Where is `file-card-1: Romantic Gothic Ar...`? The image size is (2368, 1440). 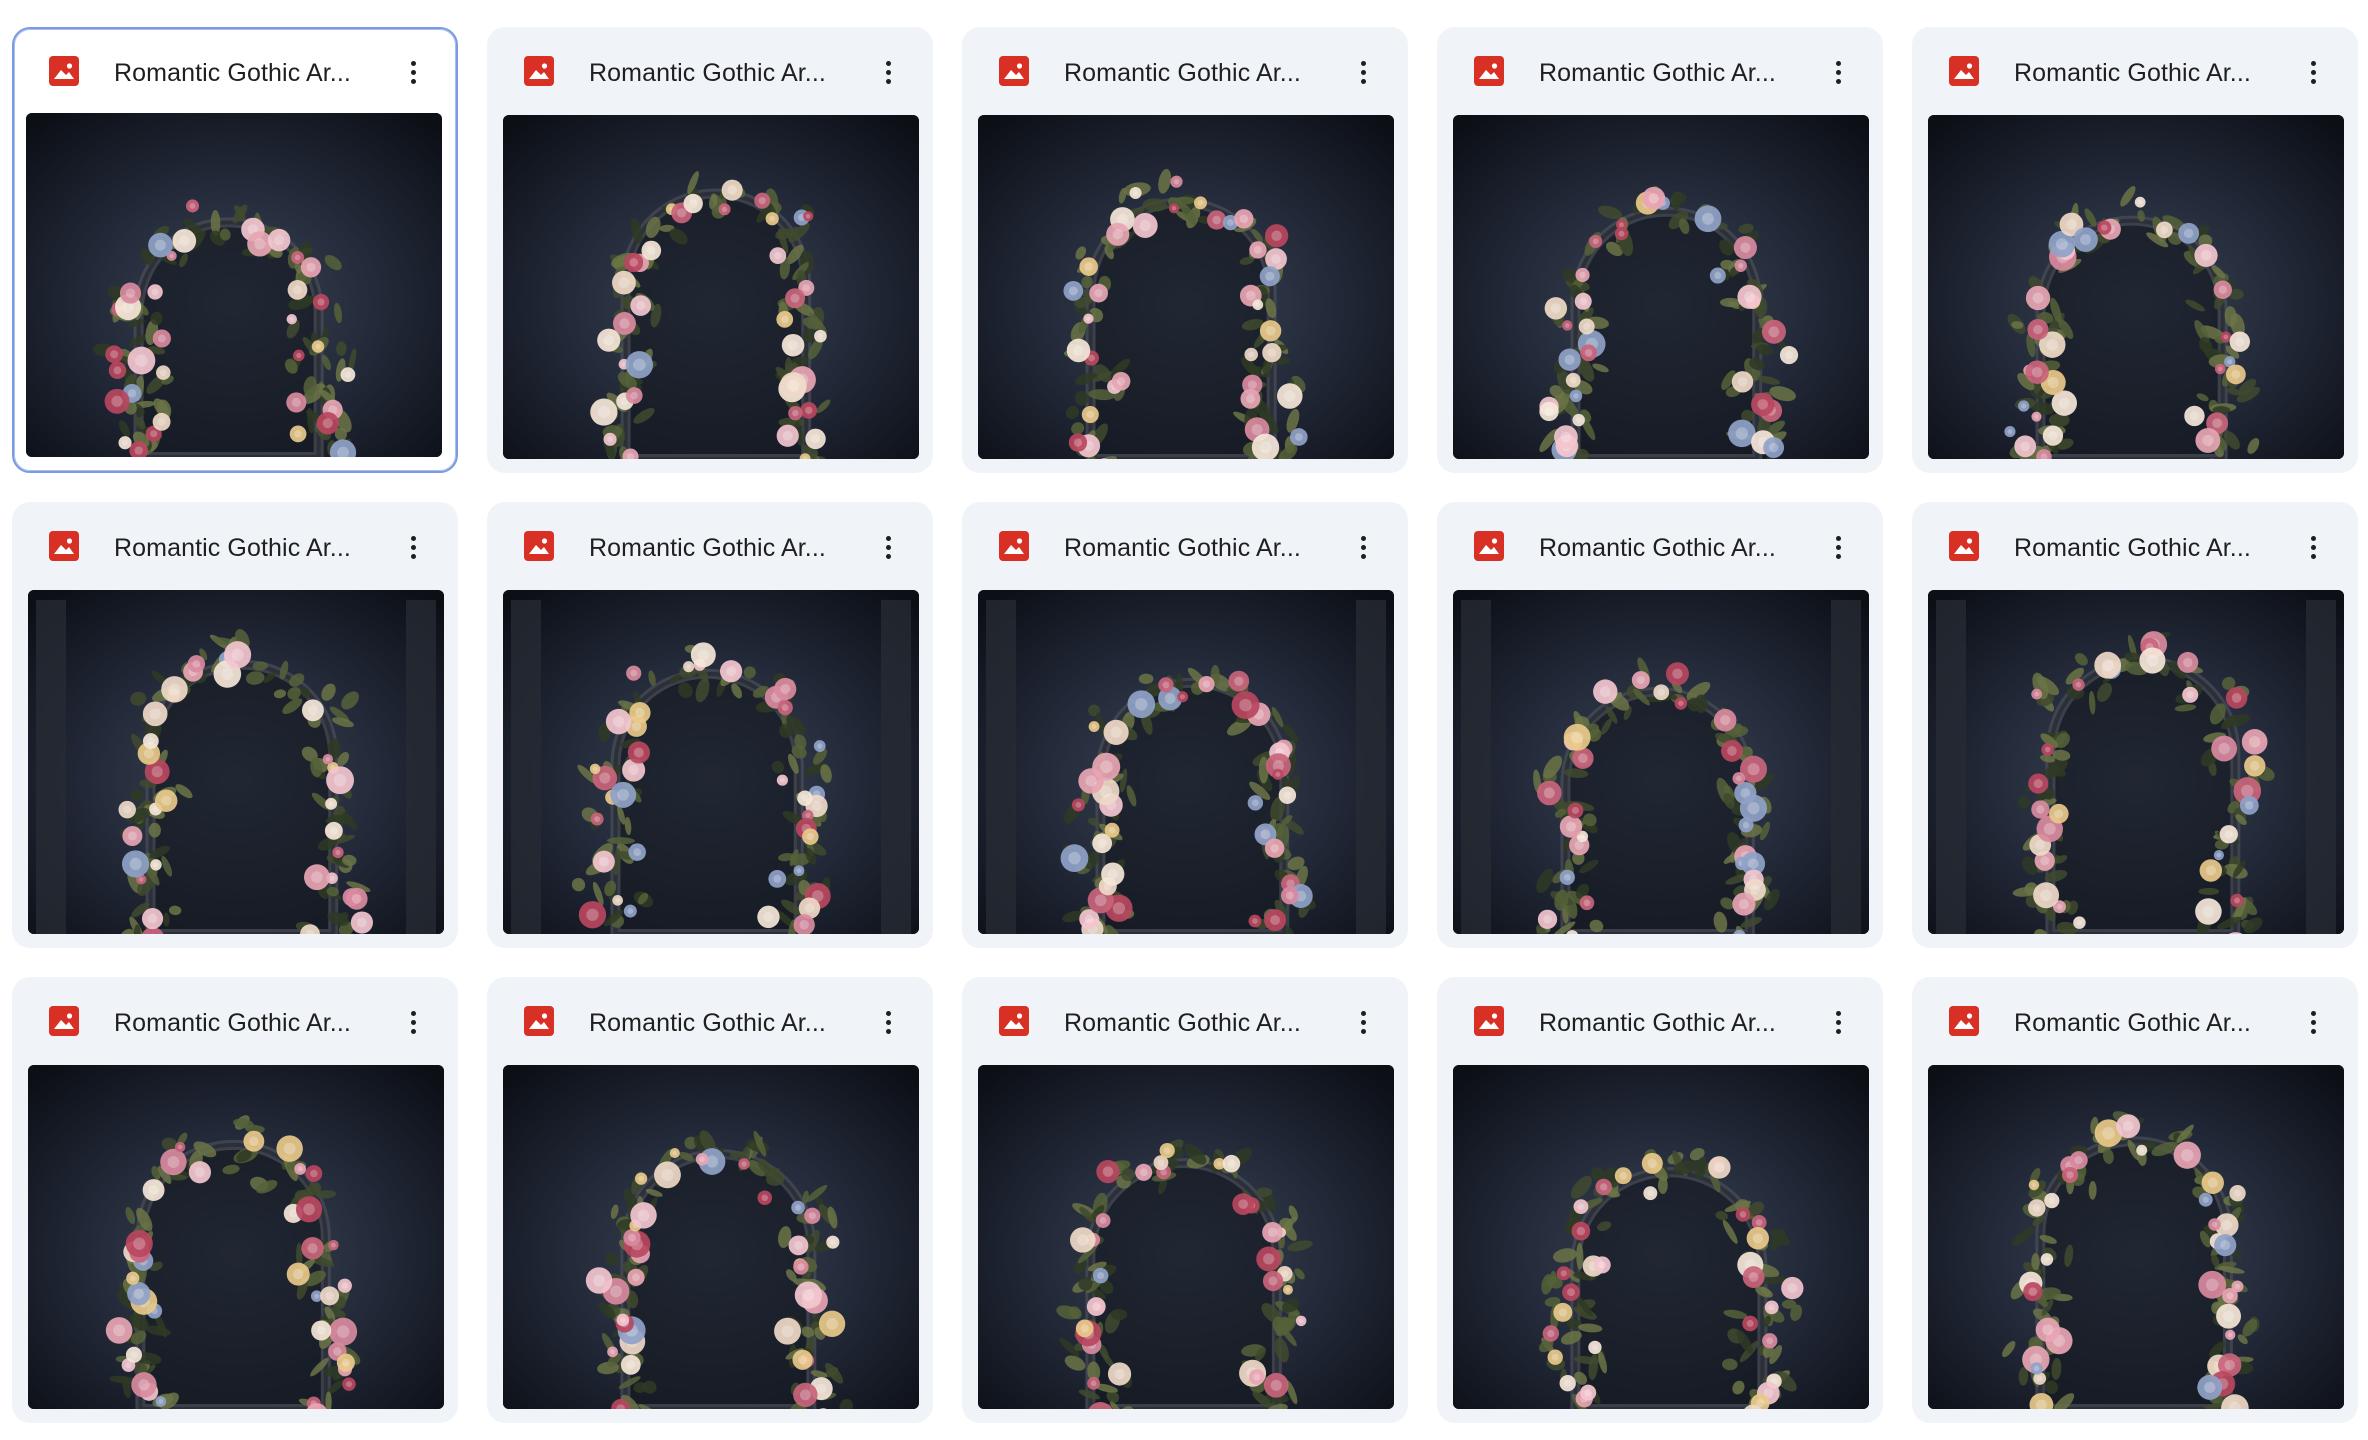 file-card-1: Romantic Gothic Ar... is located at coordinates (235, 250).